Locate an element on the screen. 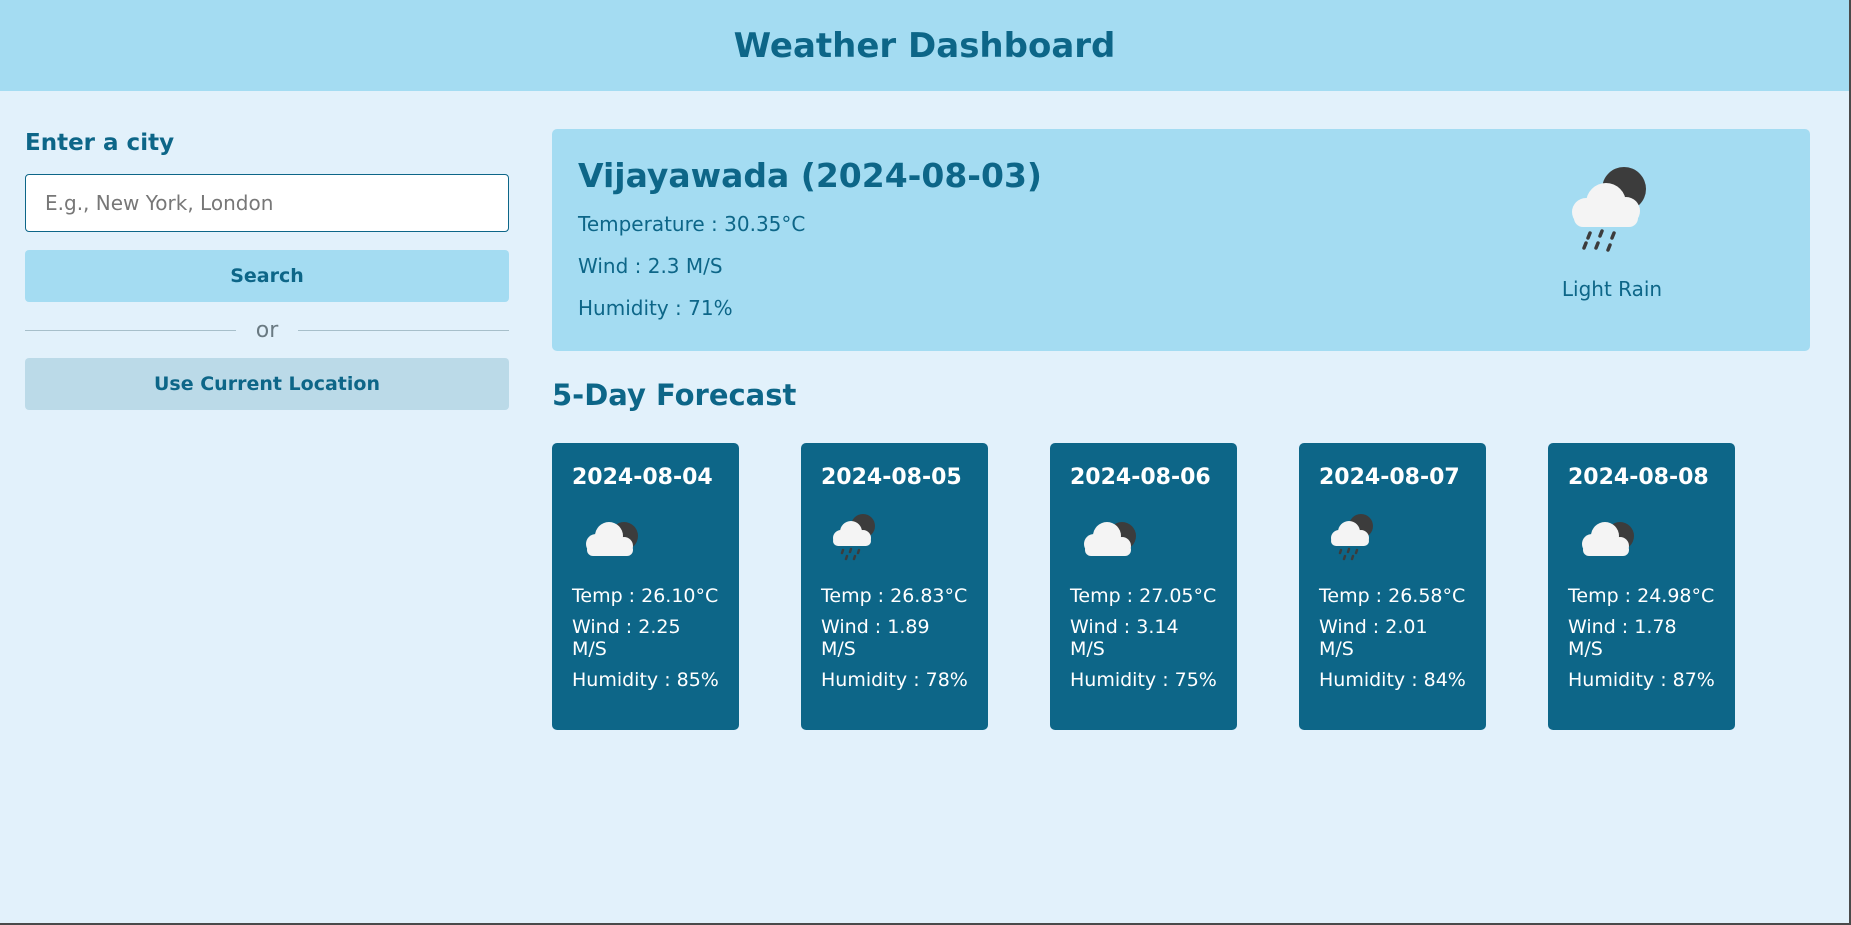 The height and width of the screenshot is (925, 1851). forecast-date: 2024-08-07 is located at coordinates (1389, 477).